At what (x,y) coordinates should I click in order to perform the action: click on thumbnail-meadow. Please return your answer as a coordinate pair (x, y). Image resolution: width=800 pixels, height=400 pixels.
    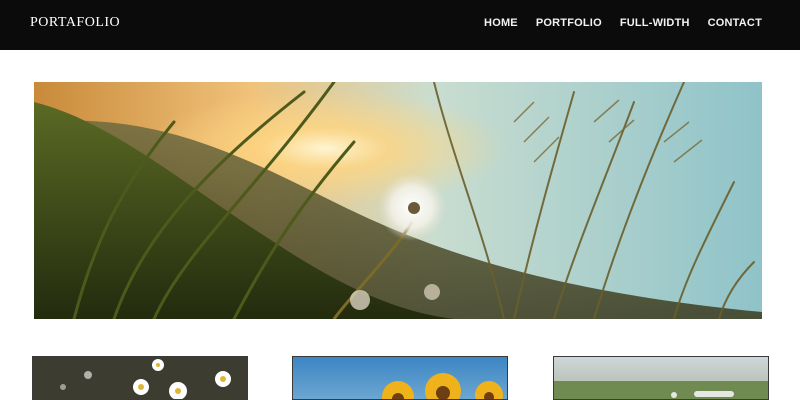
    Looking at the image, I should click on (661, 378).